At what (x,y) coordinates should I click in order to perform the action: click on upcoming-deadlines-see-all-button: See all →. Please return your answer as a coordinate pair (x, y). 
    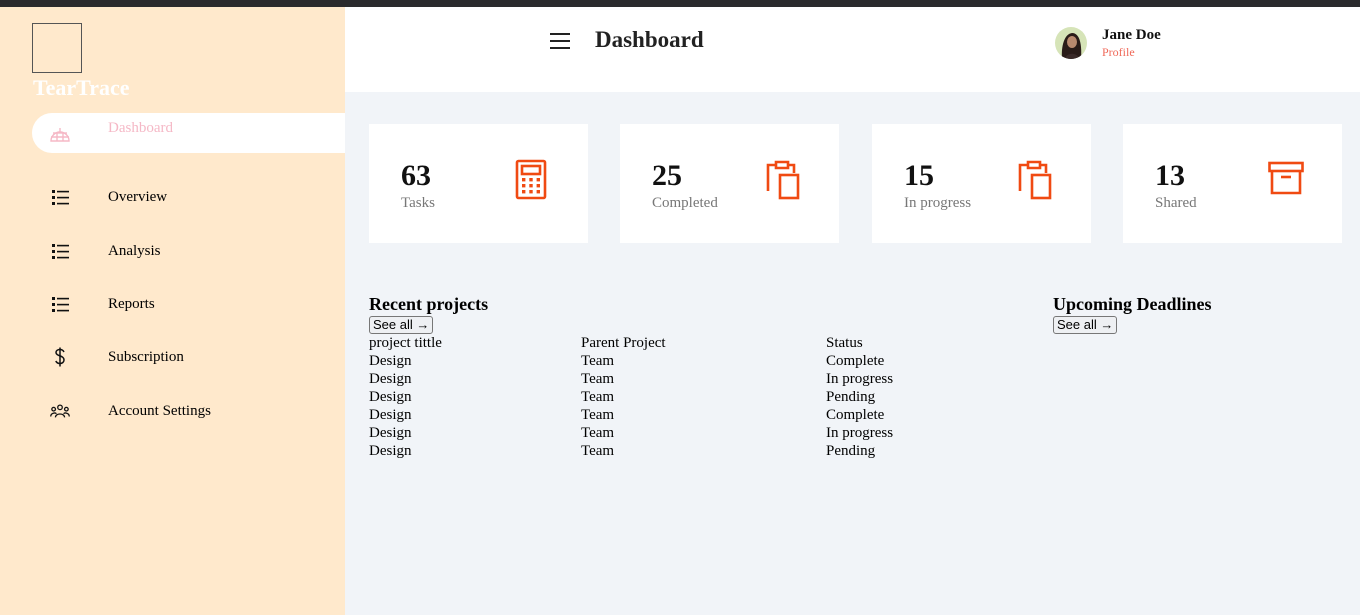
    Looking at the image, I should click on (1085, 325).